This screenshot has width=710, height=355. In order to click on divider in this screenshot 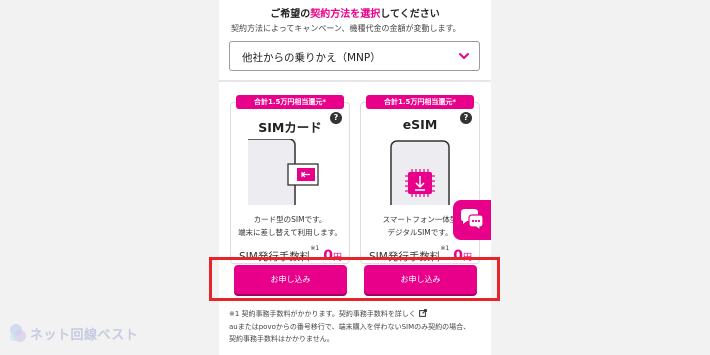, I will do `click(355, 81)`.